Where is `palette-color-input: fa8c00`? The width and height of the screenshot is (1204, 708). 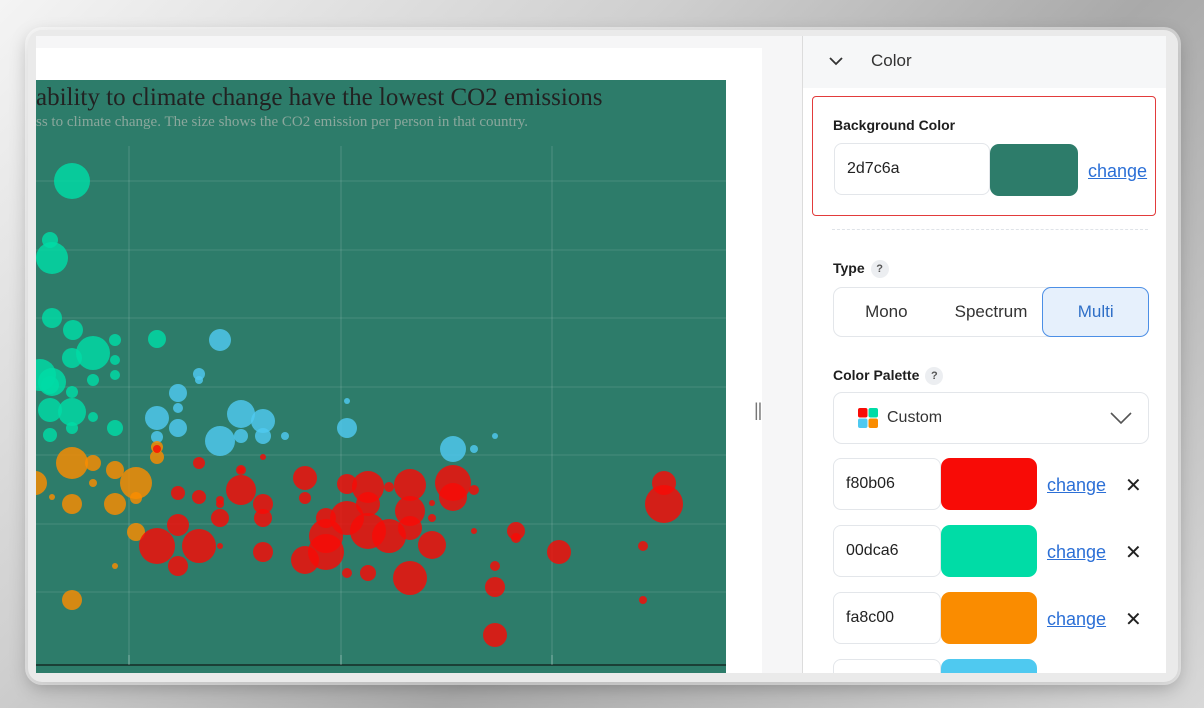 palette-color-input: fa8c00 is located at coordinates (887, 618).